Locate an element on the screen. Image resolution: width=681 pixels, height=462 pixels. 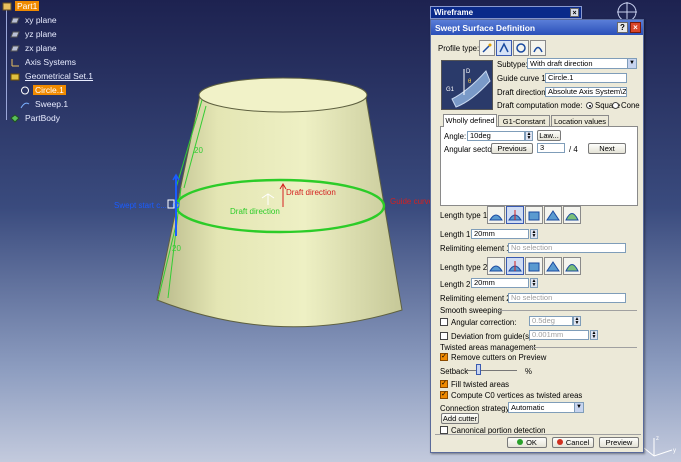
previous-button: Previous is located at coordinates (512, 148).